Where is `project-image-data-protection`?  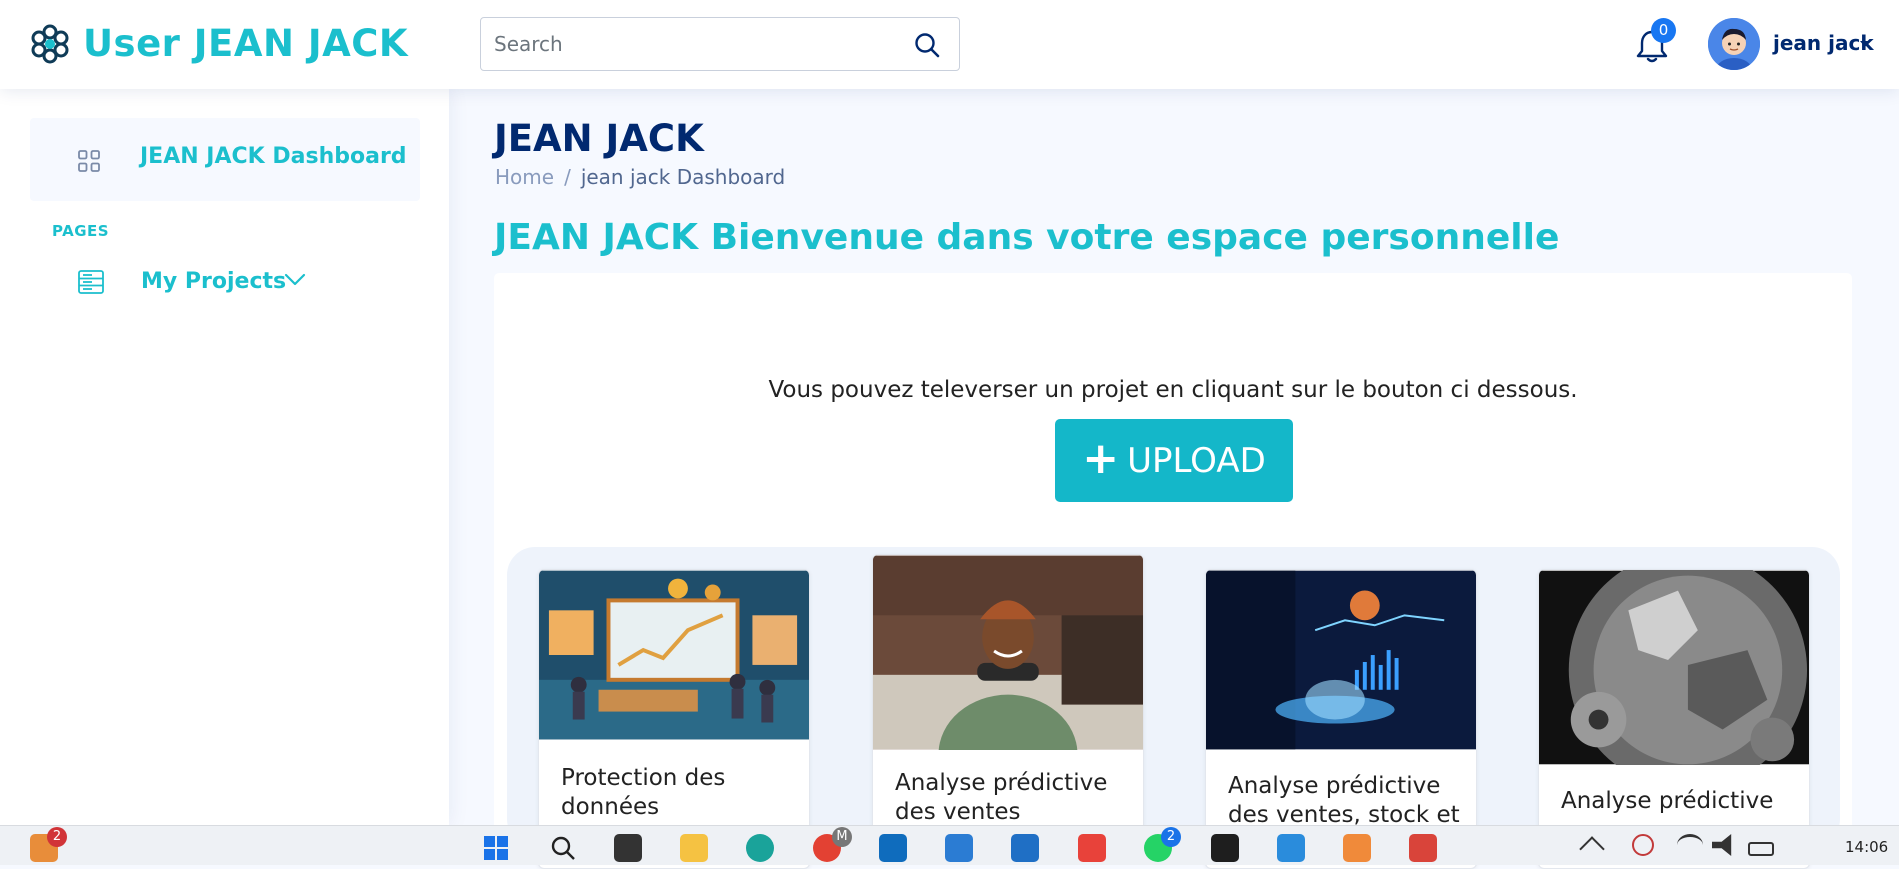
project-image-data-protection is located at coordinates (674, 655).